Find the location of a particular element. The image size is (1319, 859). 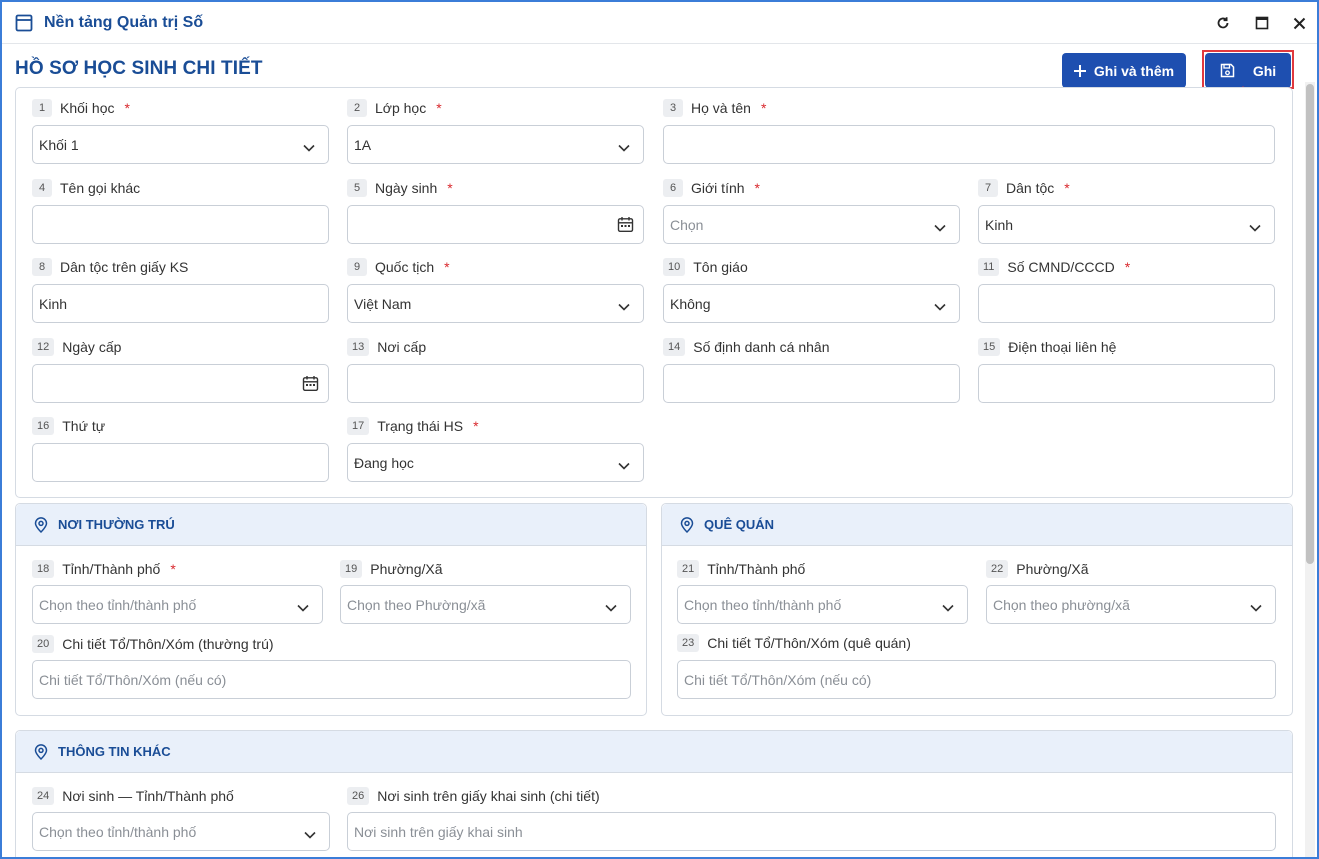

dan-toc-select: Kinh is located at coordinates (1126, 224).